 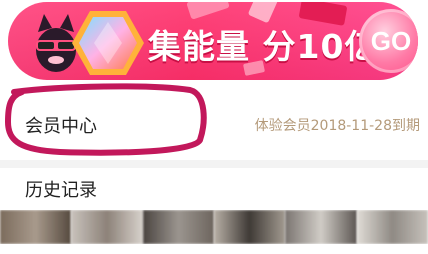 I want to click on history-thumbnails, so click(x=214, y=227).